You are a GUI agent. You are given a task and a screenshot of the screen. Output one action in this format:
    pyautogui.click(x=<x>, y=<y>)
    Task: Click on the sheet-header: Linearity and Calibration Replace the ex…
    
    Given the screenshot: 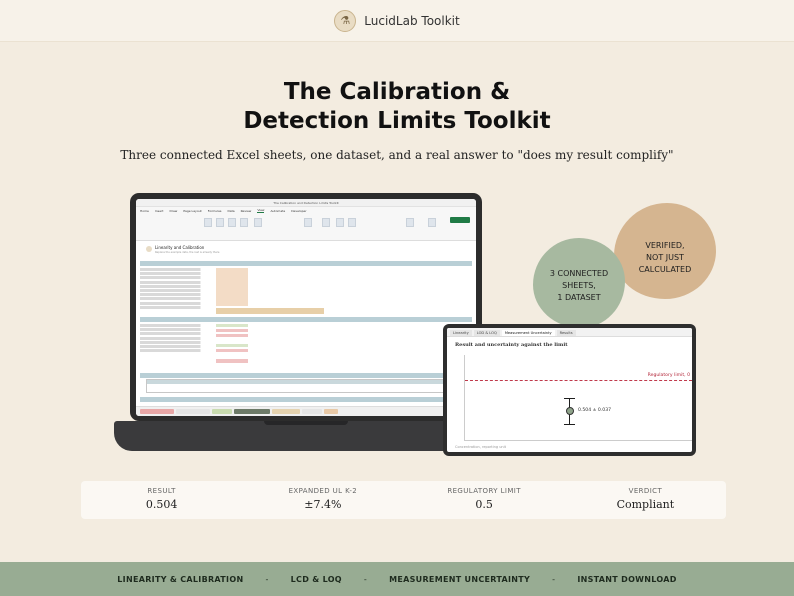 What is the action you would take?
    pyautogui.click(x=186, y=251)
    